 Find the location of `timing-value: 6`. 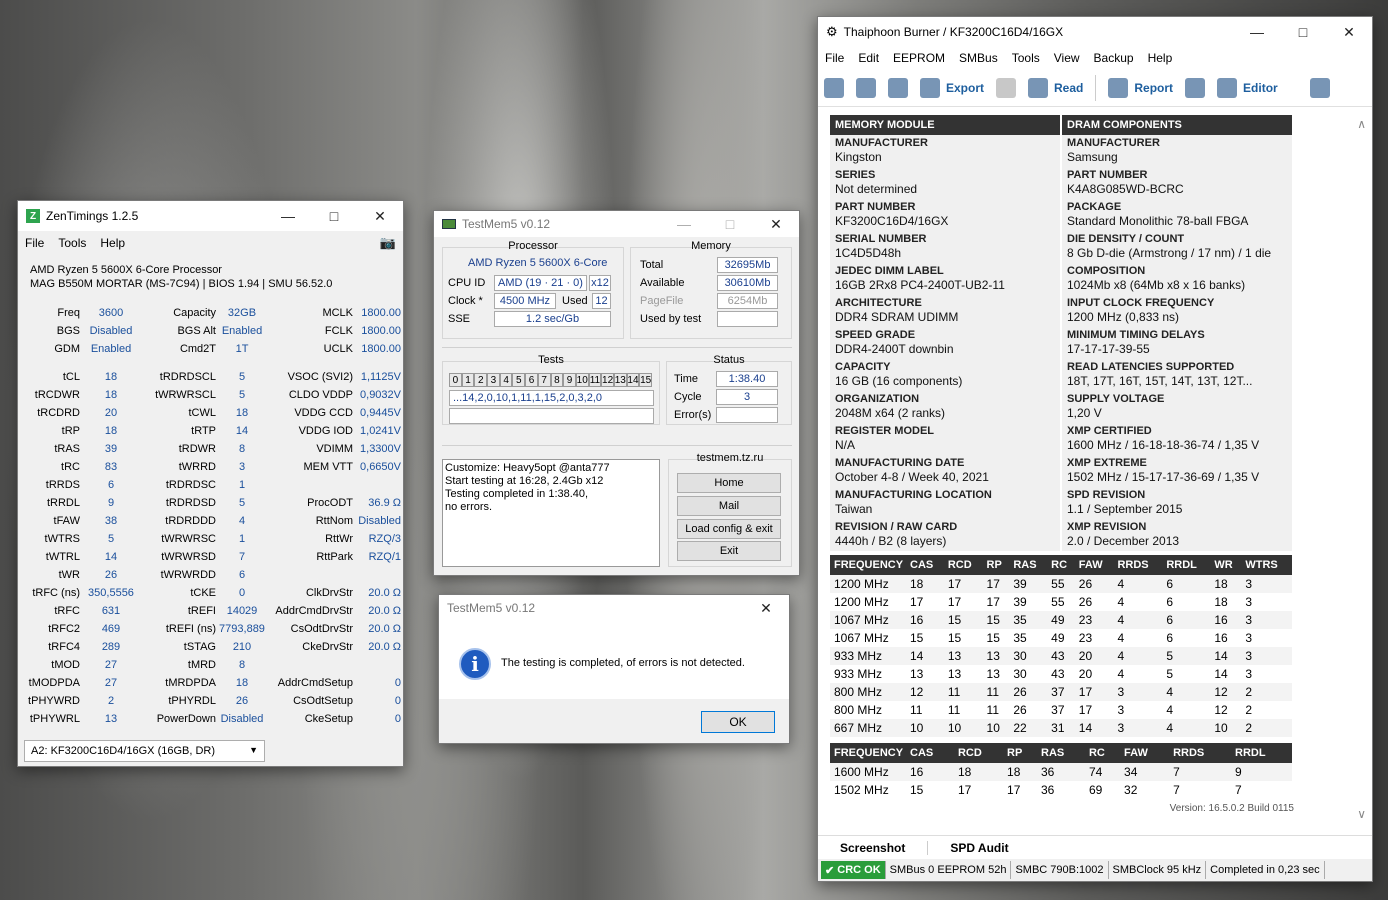

timing-value: 6 is located at coordinates (242, 575).